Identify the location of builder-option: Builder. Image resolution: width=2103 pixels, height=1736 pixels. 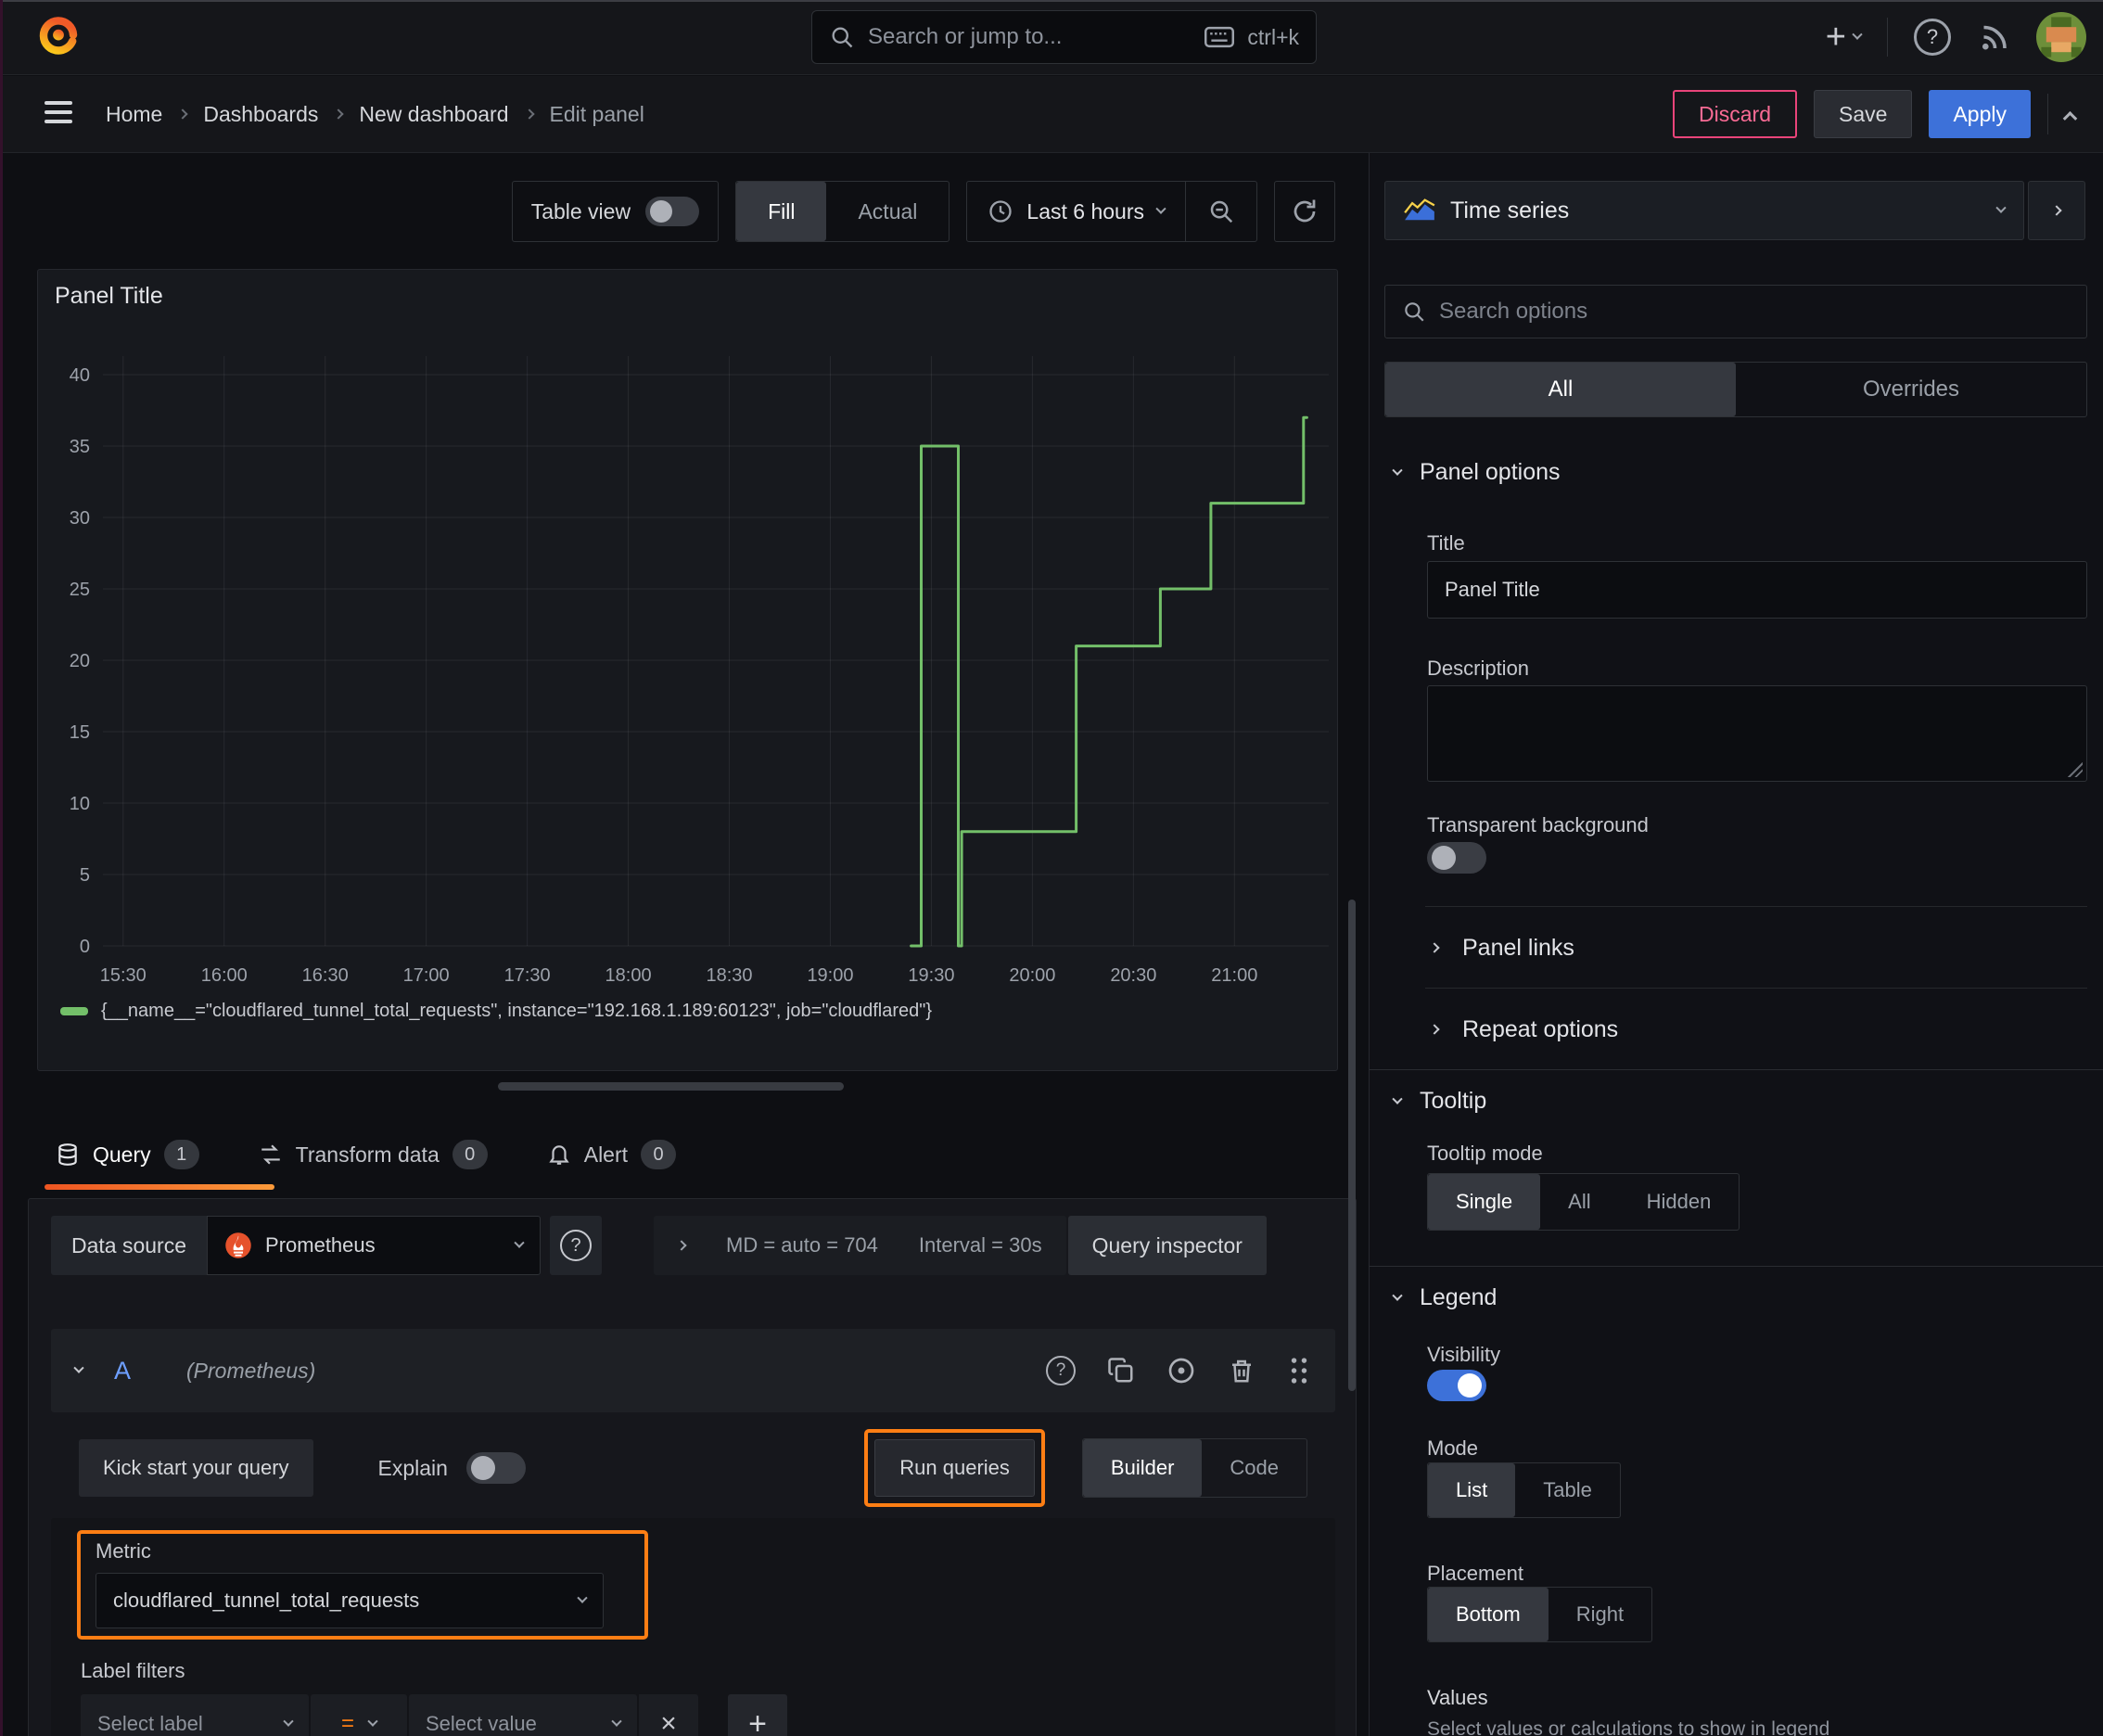
(1142, 1468).